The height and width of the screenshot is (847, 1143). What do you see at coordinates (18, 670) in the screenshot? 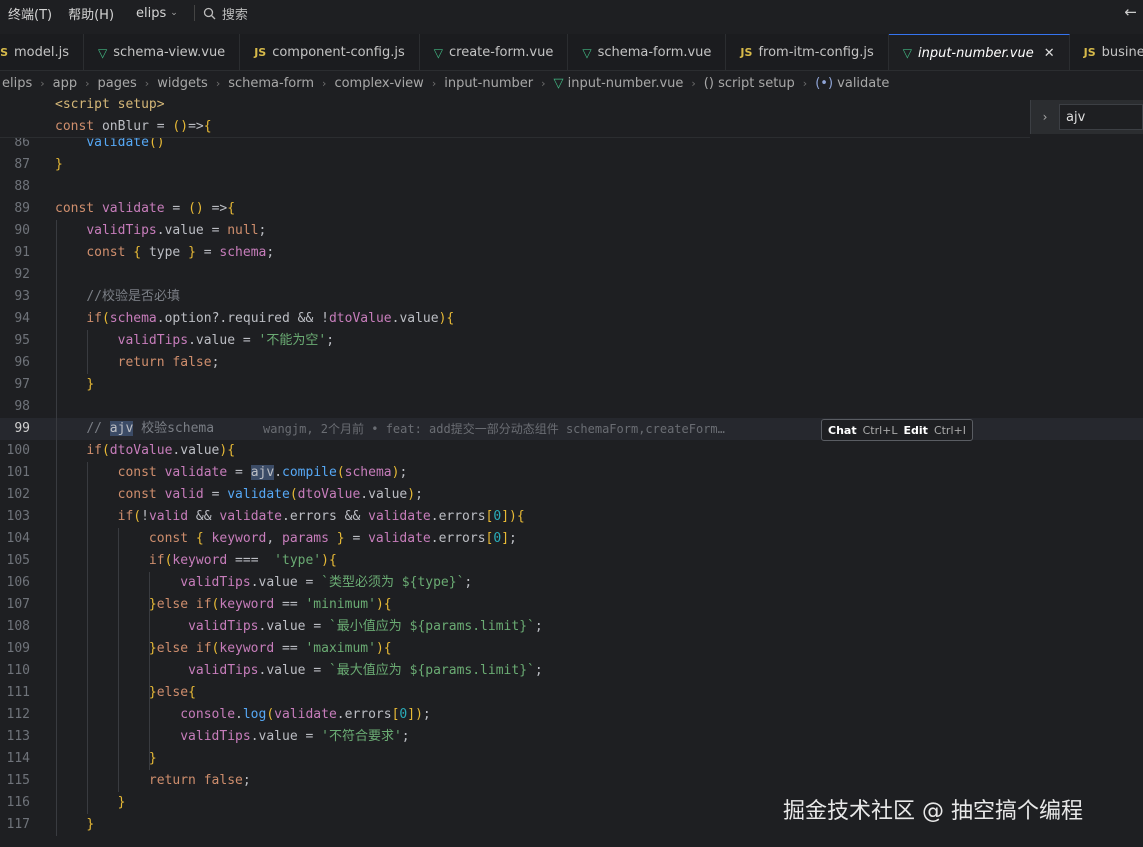
I see `line-number: 110` at bounding box center [18, 670].